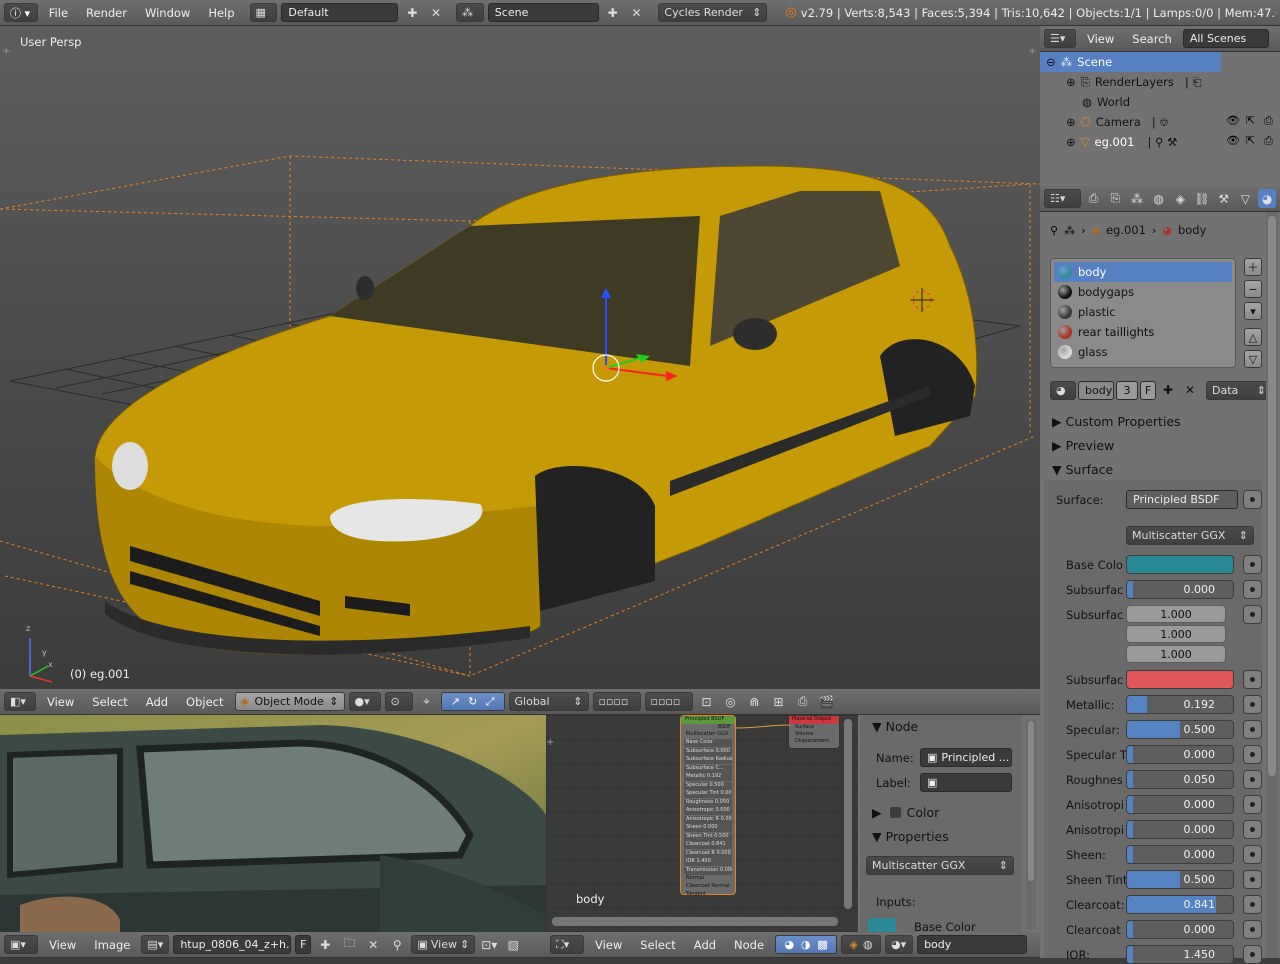  Describe the element at coordinates (1253, 289) in the screenshot. I see `remove-slot-button: −` at that location.